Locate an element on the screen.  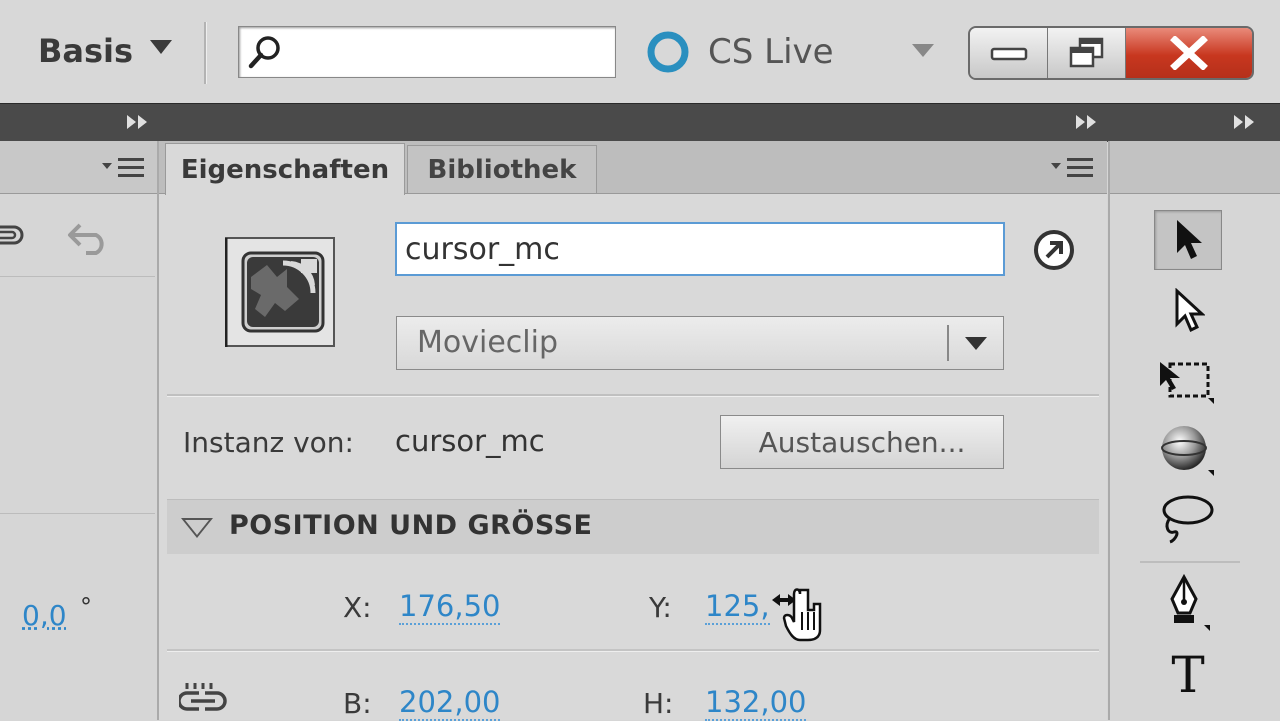
pen-nib-icon is located at coordinates (1190, 602).